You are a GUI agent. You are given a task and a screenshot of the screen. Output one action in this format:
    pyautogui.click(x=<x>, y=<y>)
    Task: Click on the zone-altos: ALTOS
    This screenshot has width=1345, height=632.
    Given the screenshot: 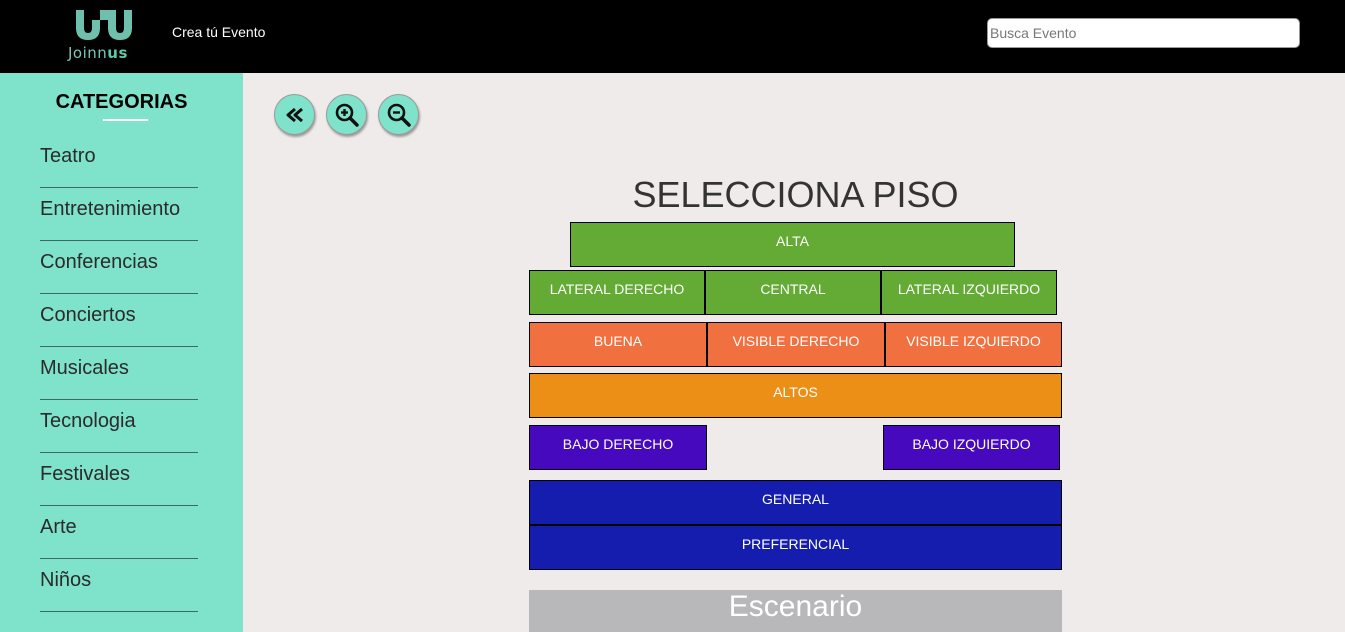 What is the action you would take?
    pyautogui.click(x=795, y=395)
    